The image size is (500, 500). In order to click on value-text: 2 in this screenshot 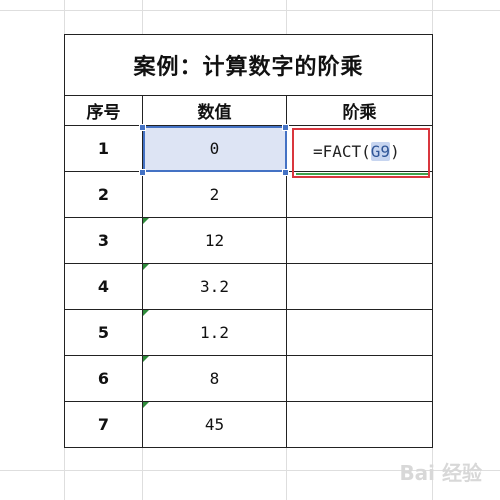, I will do `click(214, 194)`.